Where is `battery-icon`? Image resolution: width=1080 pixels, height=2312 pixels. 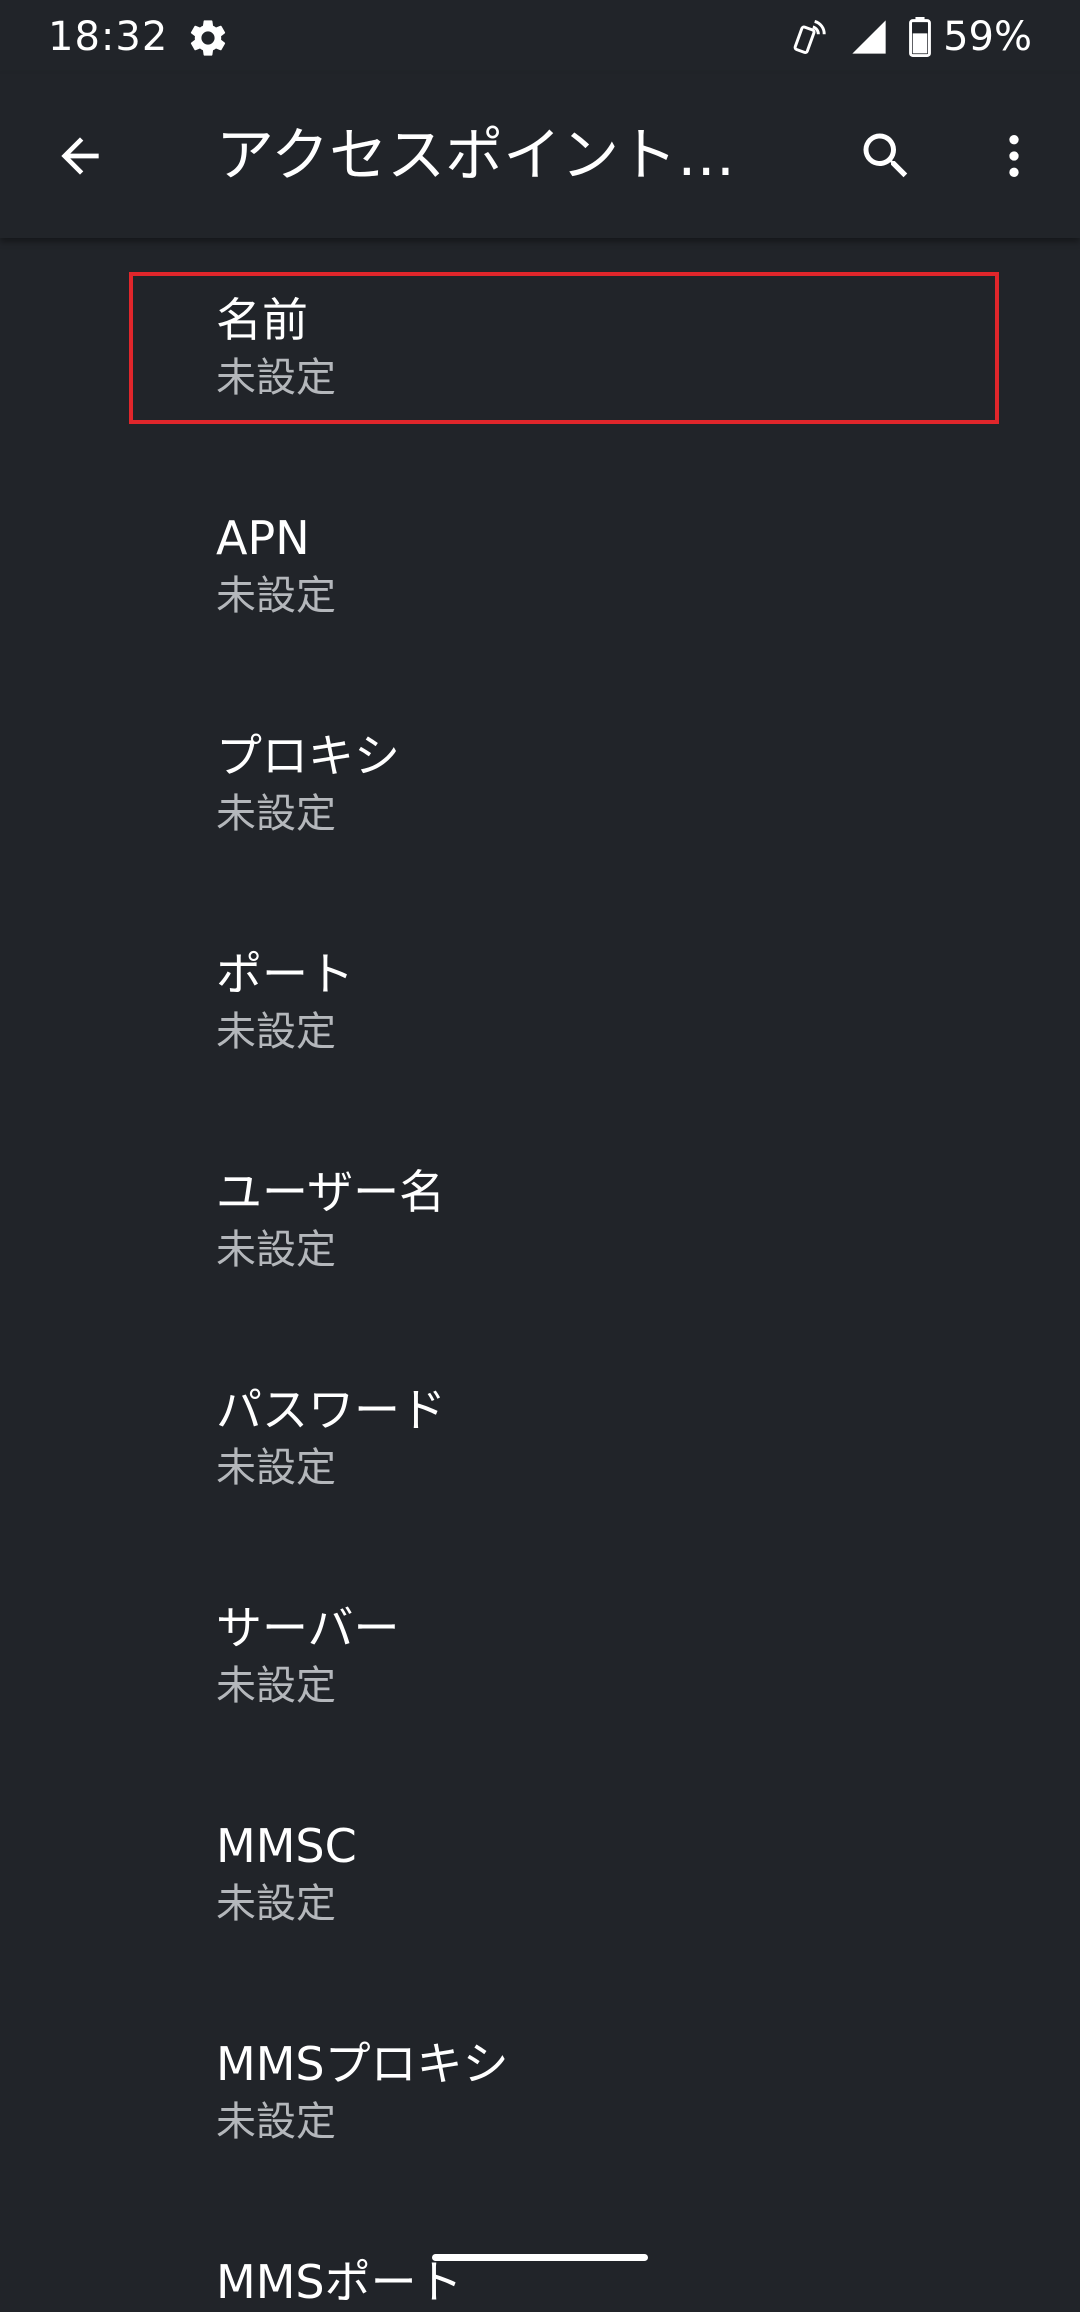 battery-icon is located at coordinates (920, 37).